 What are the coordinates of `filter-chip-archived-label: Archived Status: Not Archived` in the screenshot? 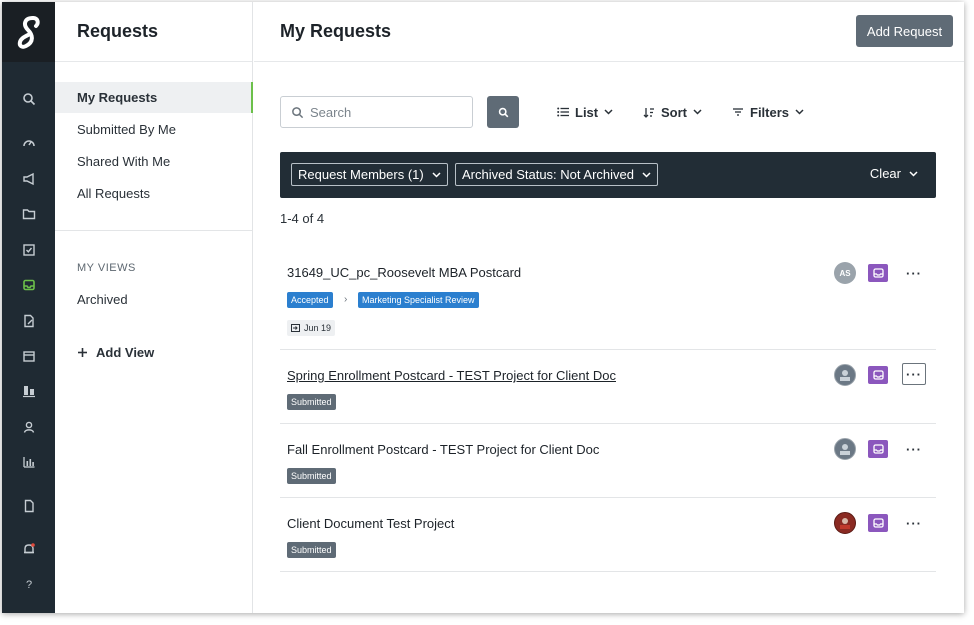 It's located at (548, 174).